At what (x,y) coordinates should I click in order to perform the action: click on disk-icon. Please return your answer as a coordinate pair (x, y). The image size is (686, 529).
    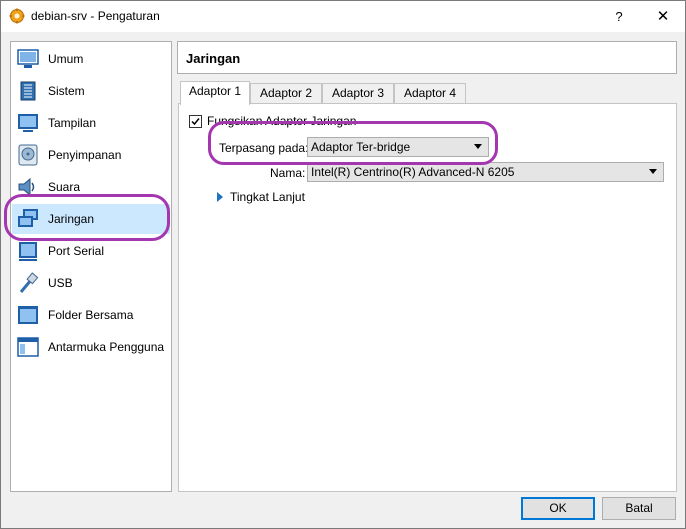
    Looking at the image, I should click on (28, 155).